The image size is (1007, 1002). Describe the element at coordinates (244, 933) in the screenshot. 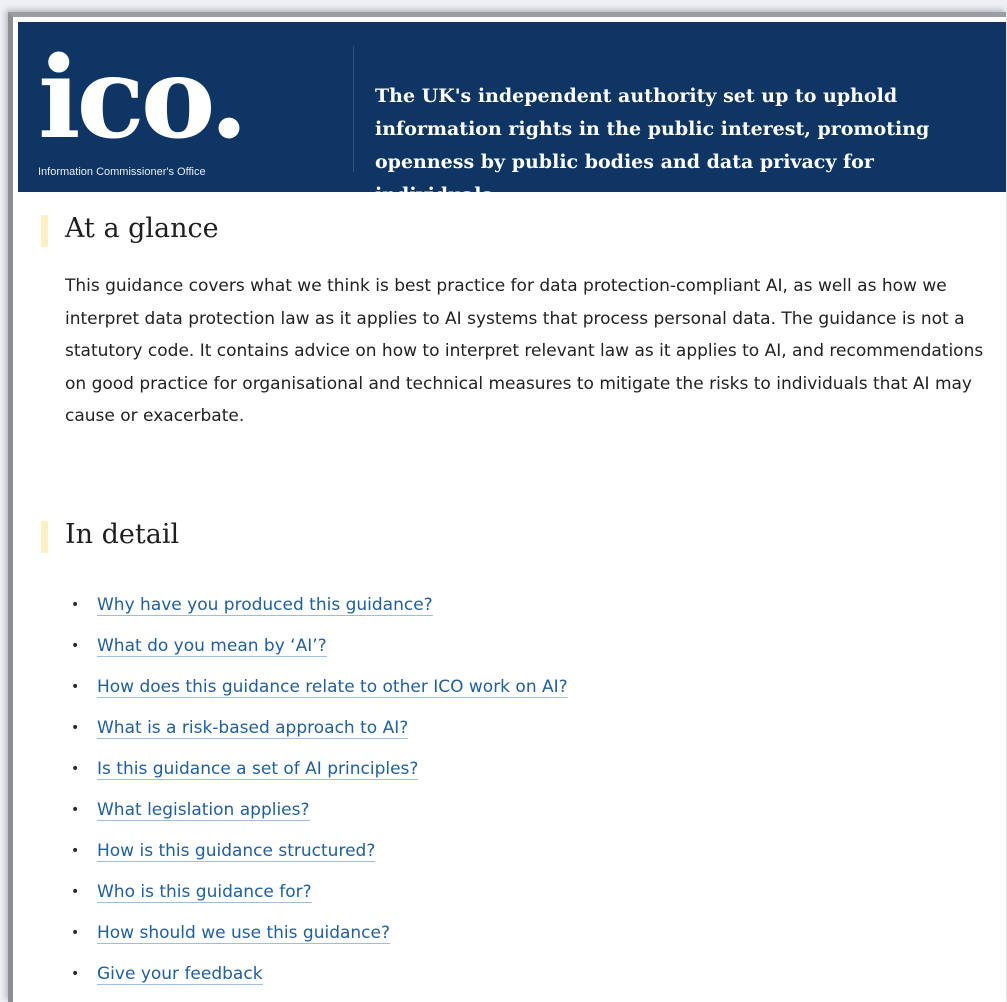

I see `link-how-to-use: How should we use this guidance?` at that location.